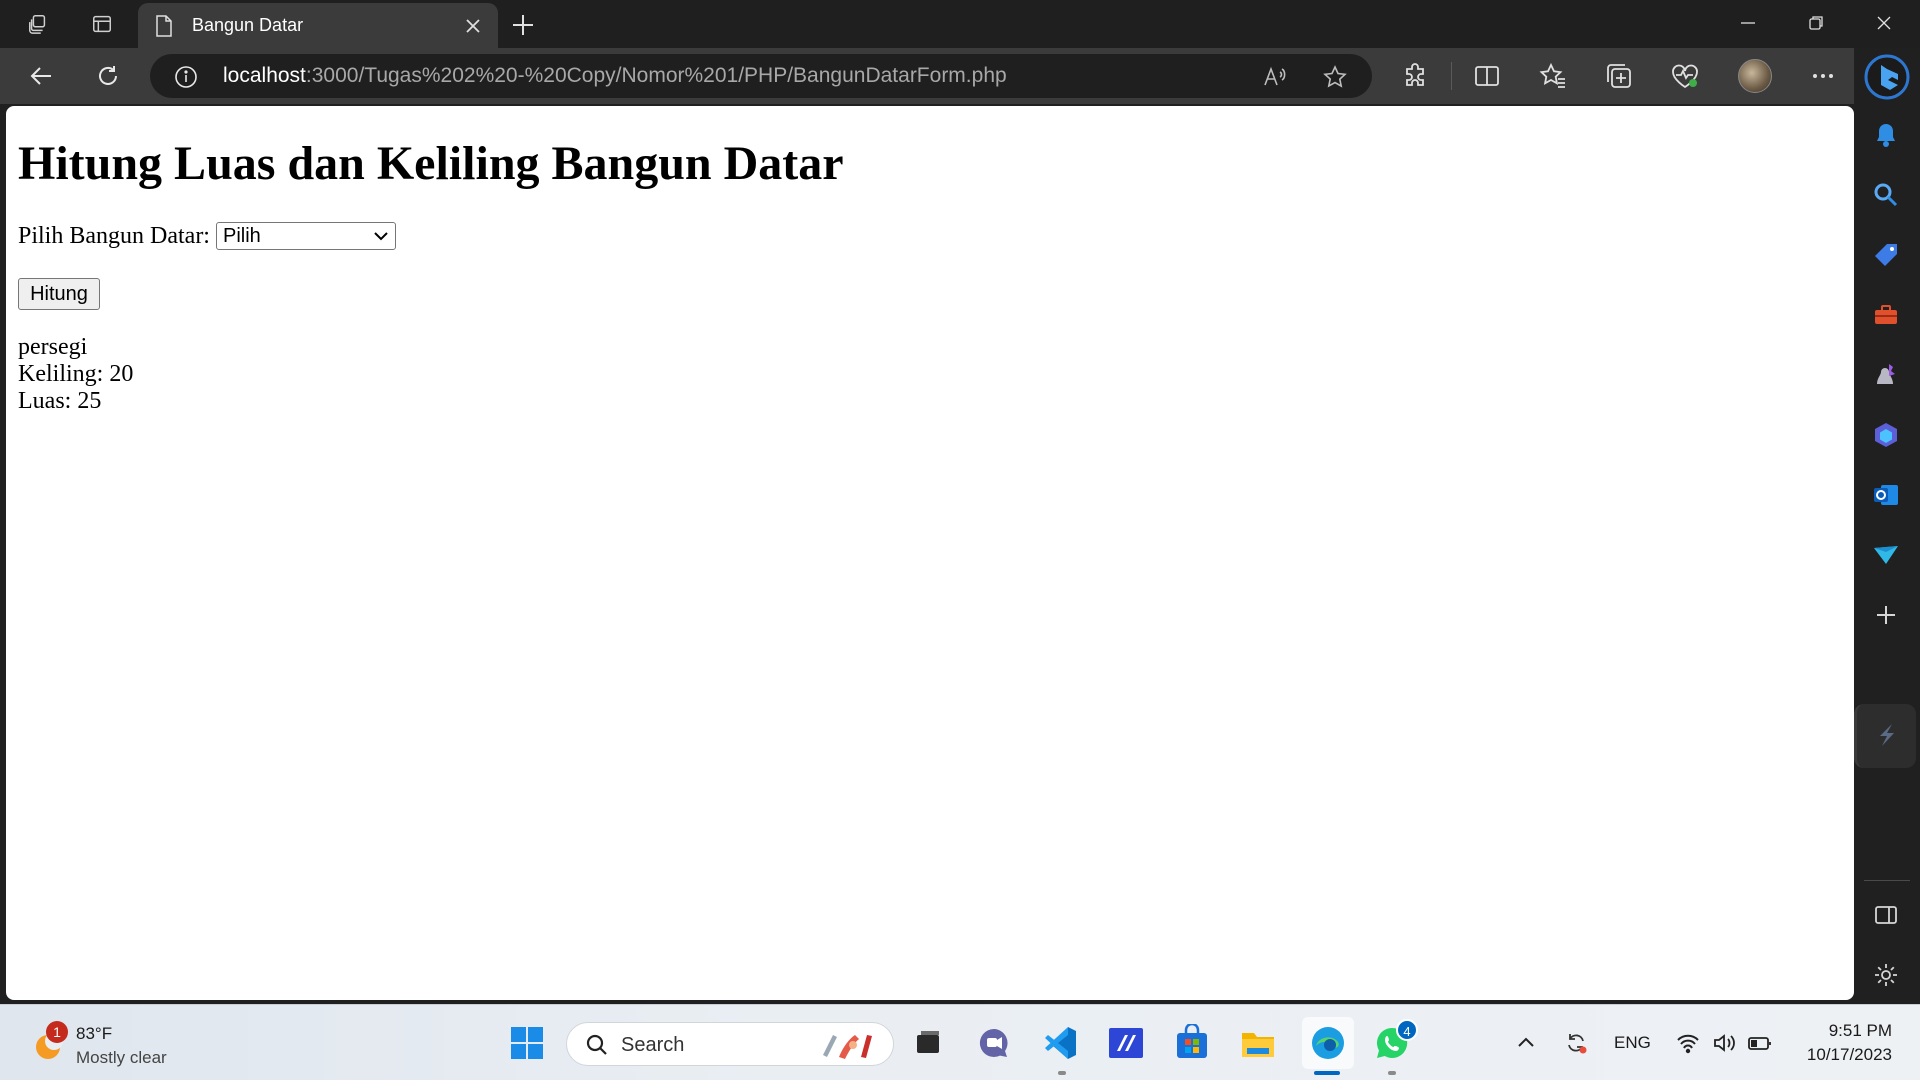  Describe the element at coordinates (1275, 77) in the screenshot. I see `read-aloud-icon` at that location.